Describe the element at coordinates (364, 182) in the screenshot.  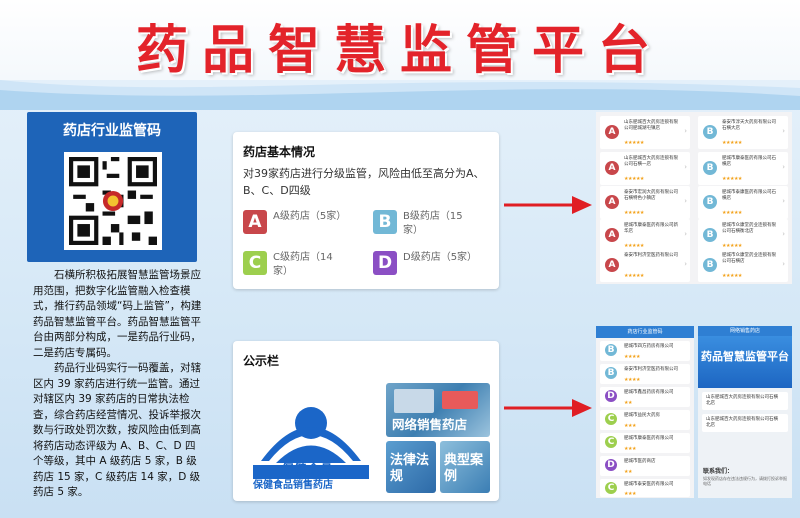
I see `basic-info-desc: 对39家药店进行分级监管，风险由低至高分为A、B、C、D四级` at that location.